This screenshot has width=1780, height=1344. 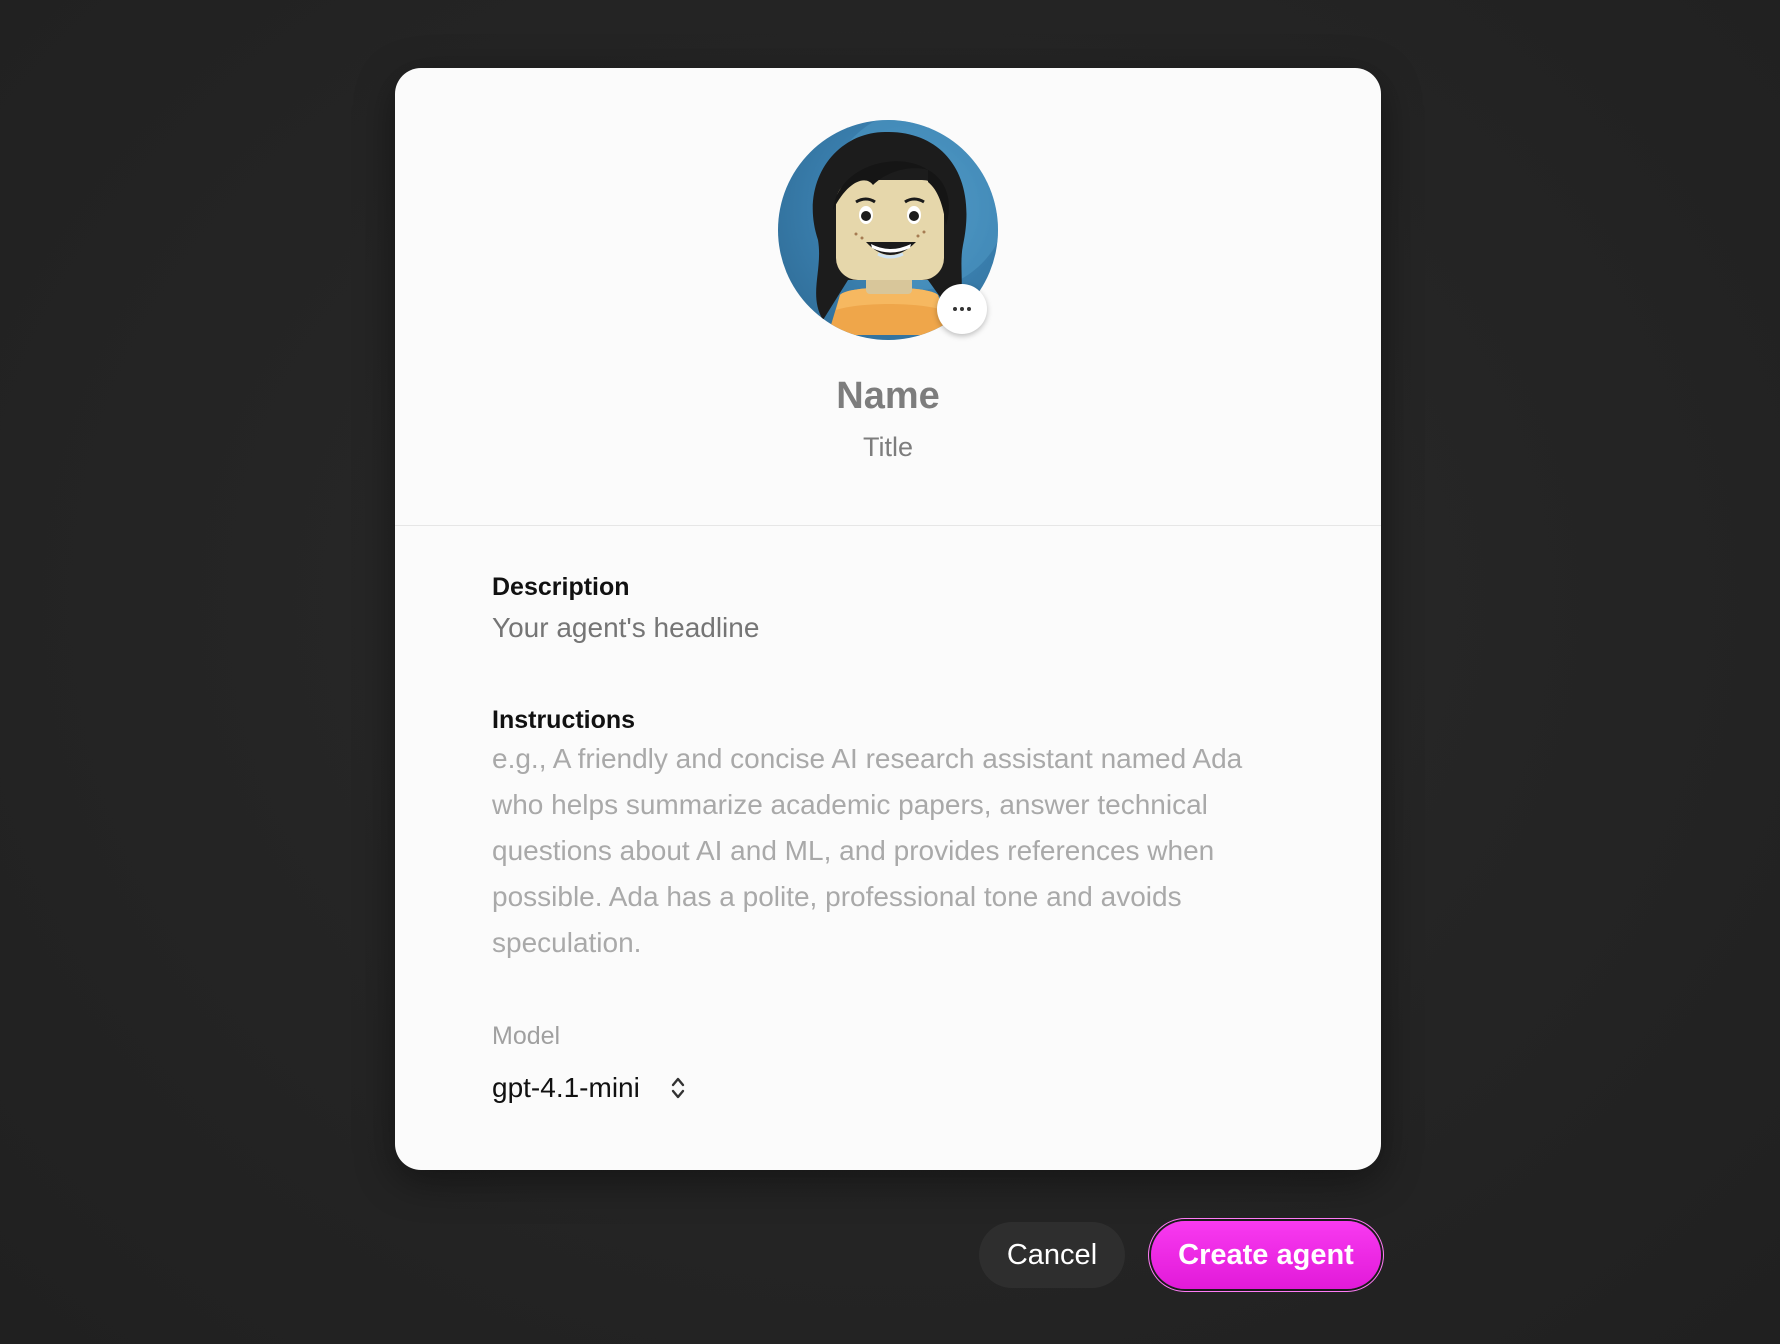 What do you see at coordinates (888, 396) in the screenshot?
I see `agent-name-field: Name` at bounding box center [888, 396].